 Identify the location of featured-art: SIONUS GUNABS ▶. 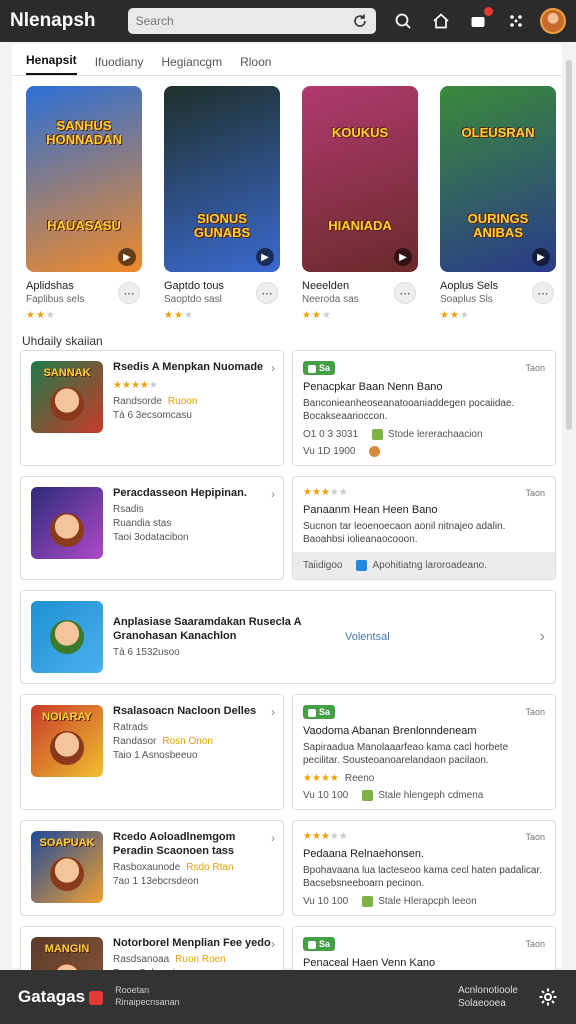
(222, 179).